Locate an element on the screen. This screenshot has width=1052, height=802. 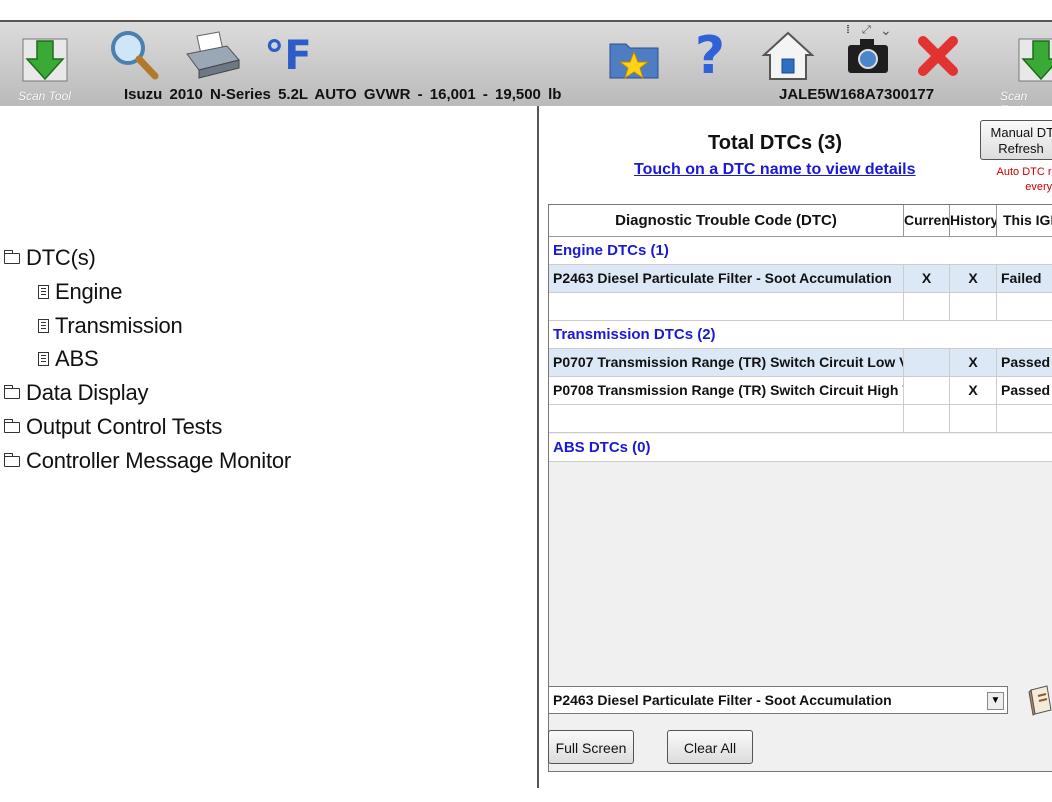
tree-item-label: Engine is located at coordinates (89, 291).